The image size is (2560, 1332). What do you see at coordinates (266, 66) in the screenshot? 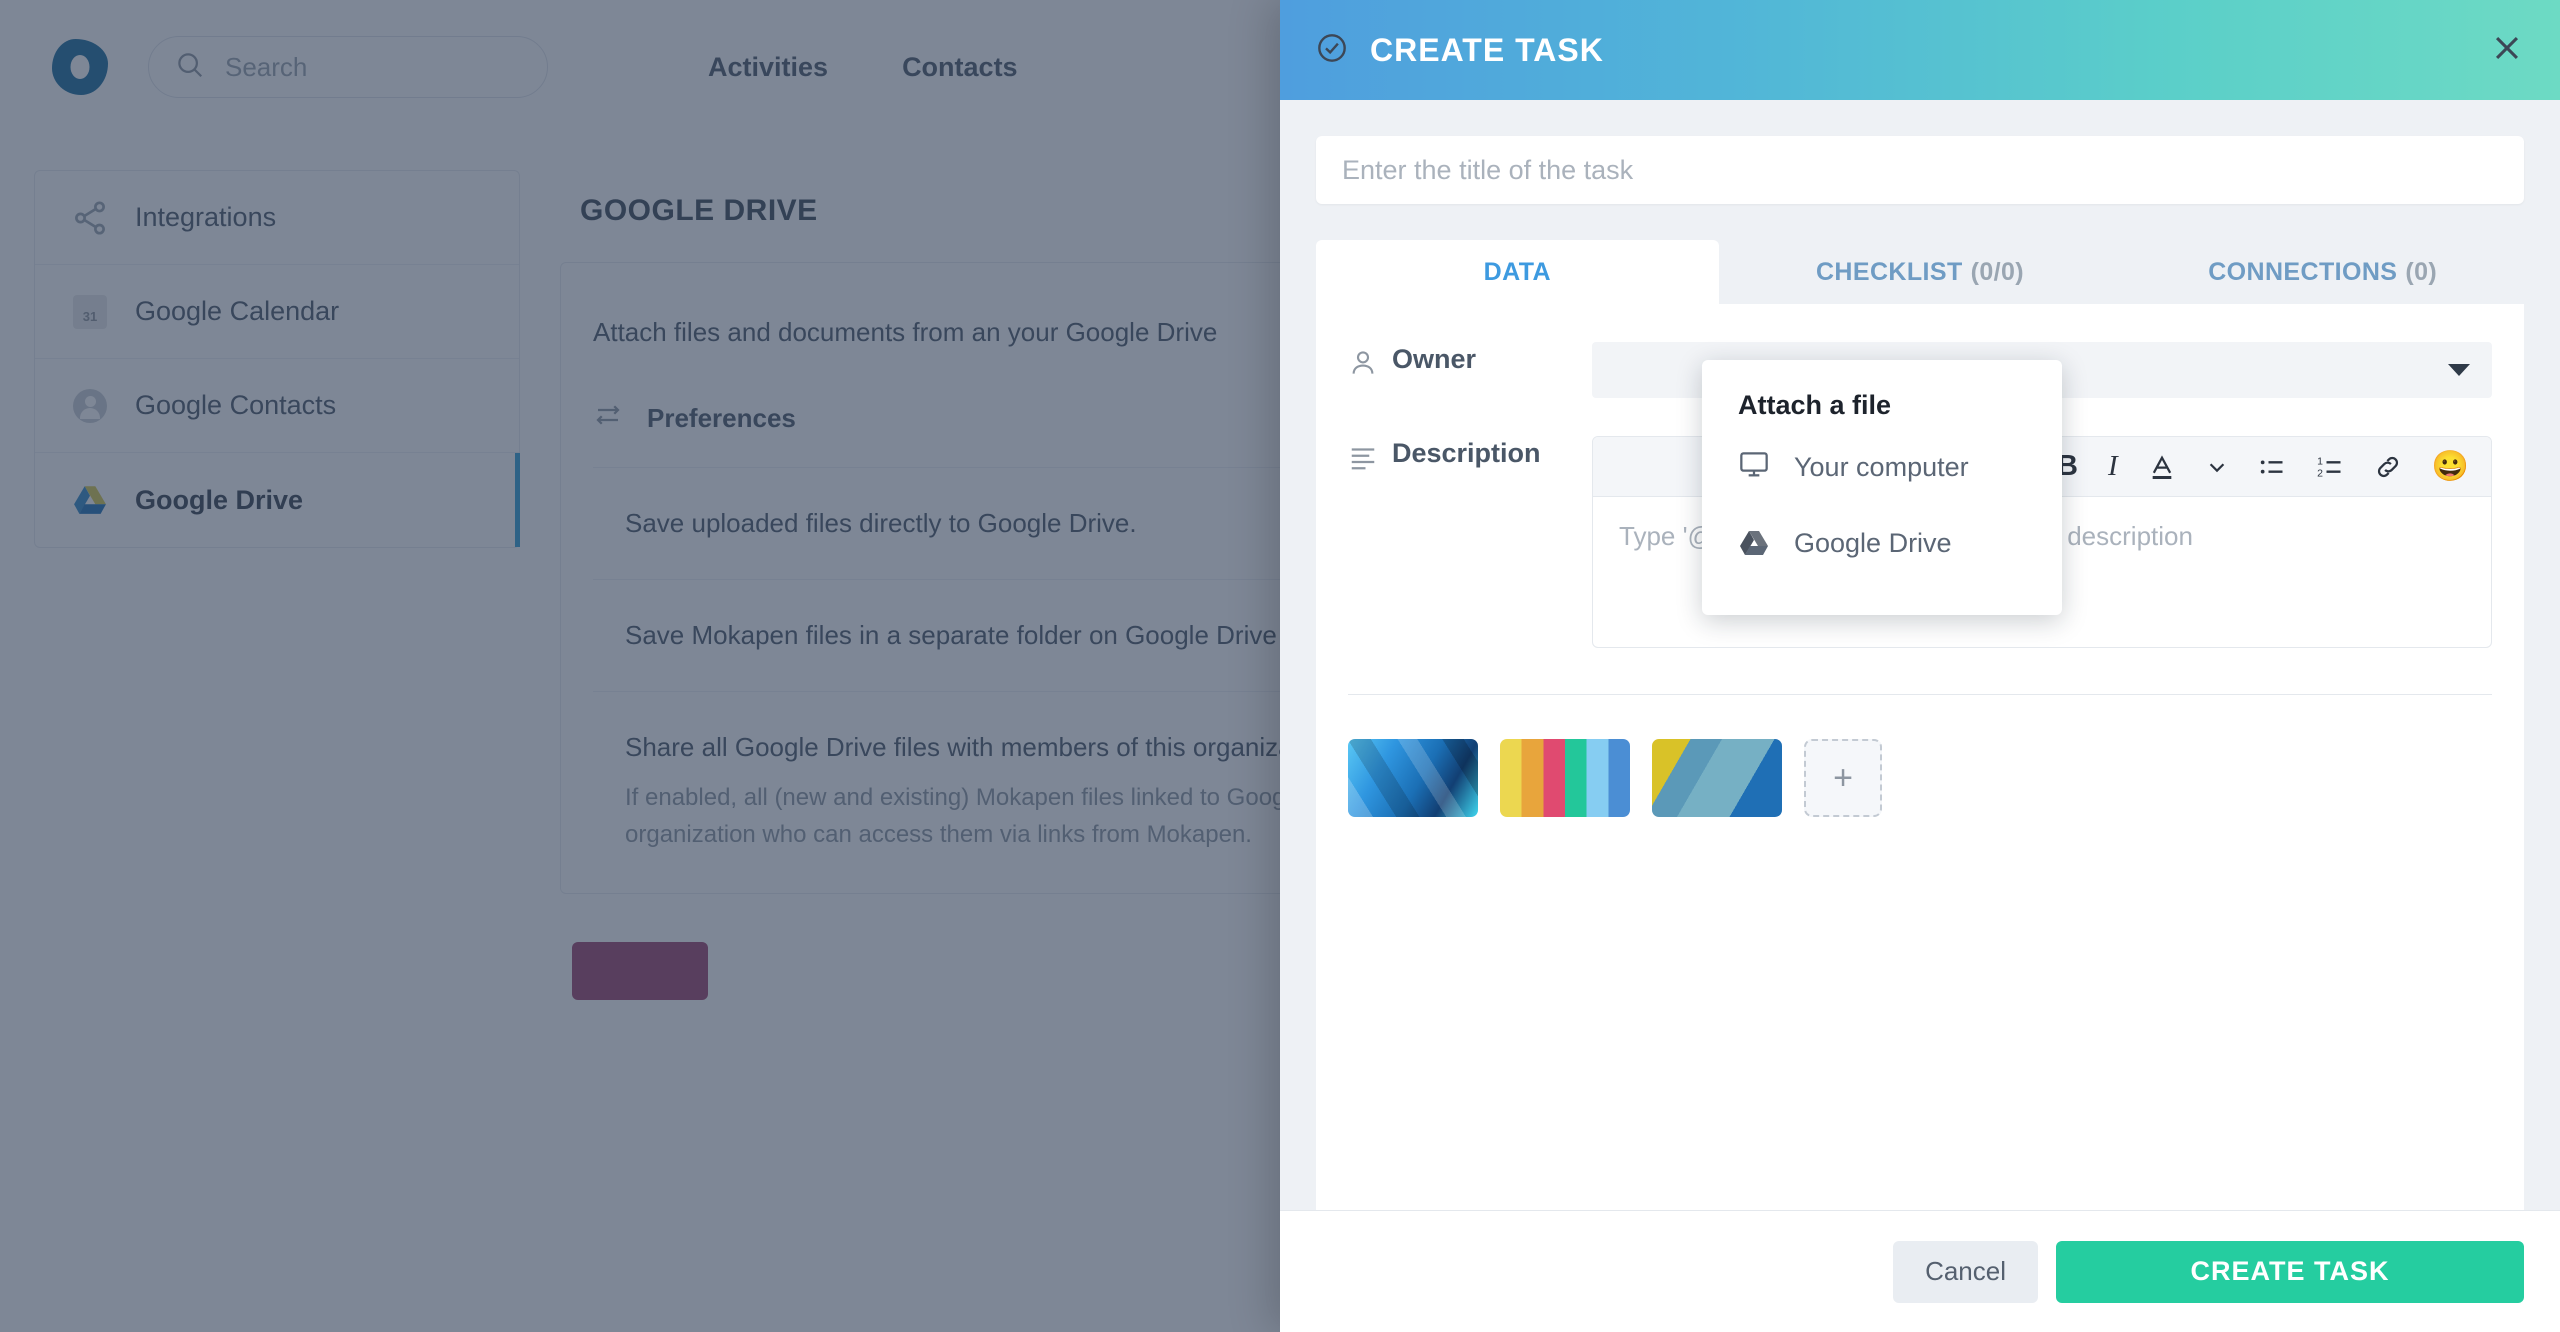
I see `search-placeholder: Search` at bounding box center [266, 66].